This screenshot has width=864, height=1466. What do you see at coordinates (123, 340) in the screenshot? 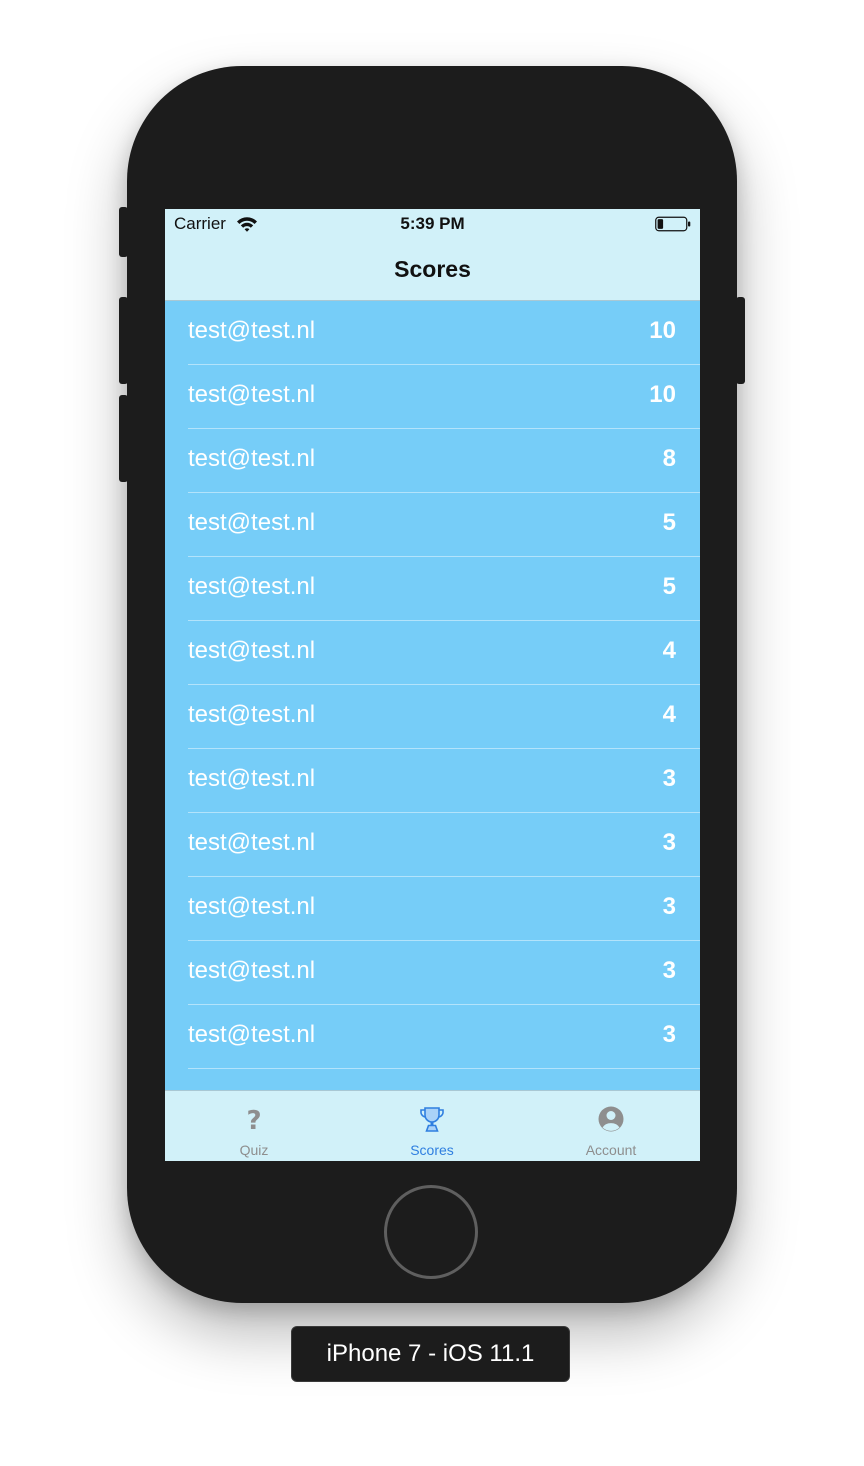
I see `volume-up-button` at bounding box center [123, 340].